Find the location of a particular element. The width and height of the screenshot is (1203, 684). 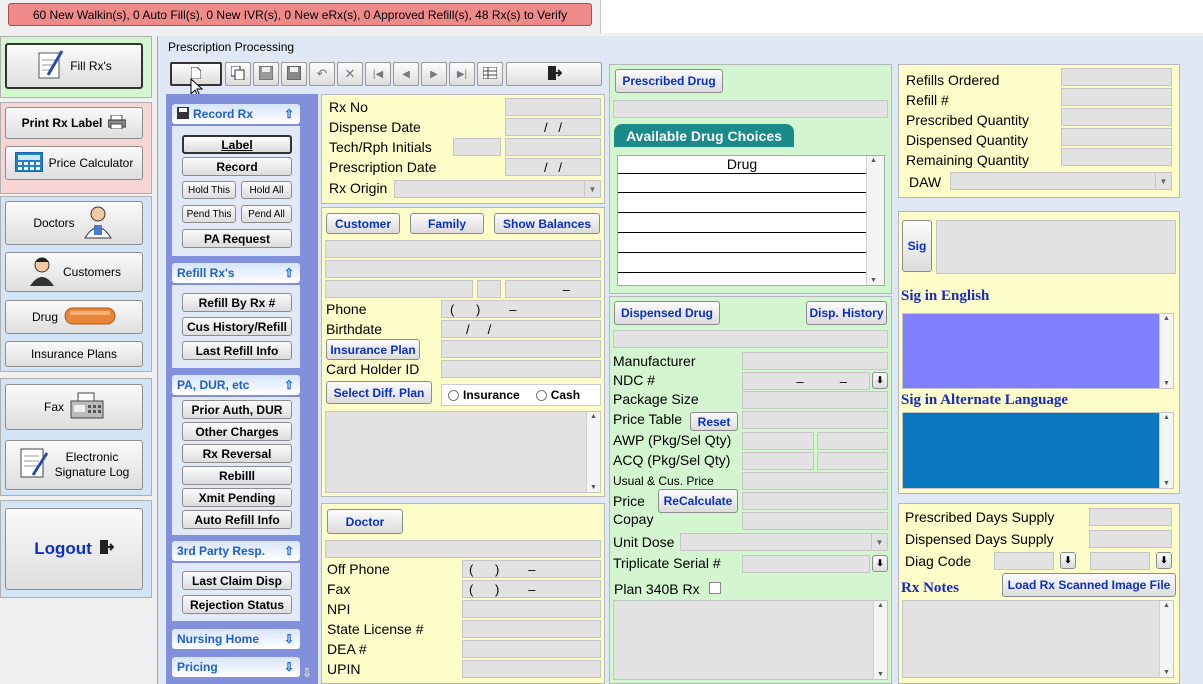

pend-this-button: Pend This is located at coordinates (209, 214).